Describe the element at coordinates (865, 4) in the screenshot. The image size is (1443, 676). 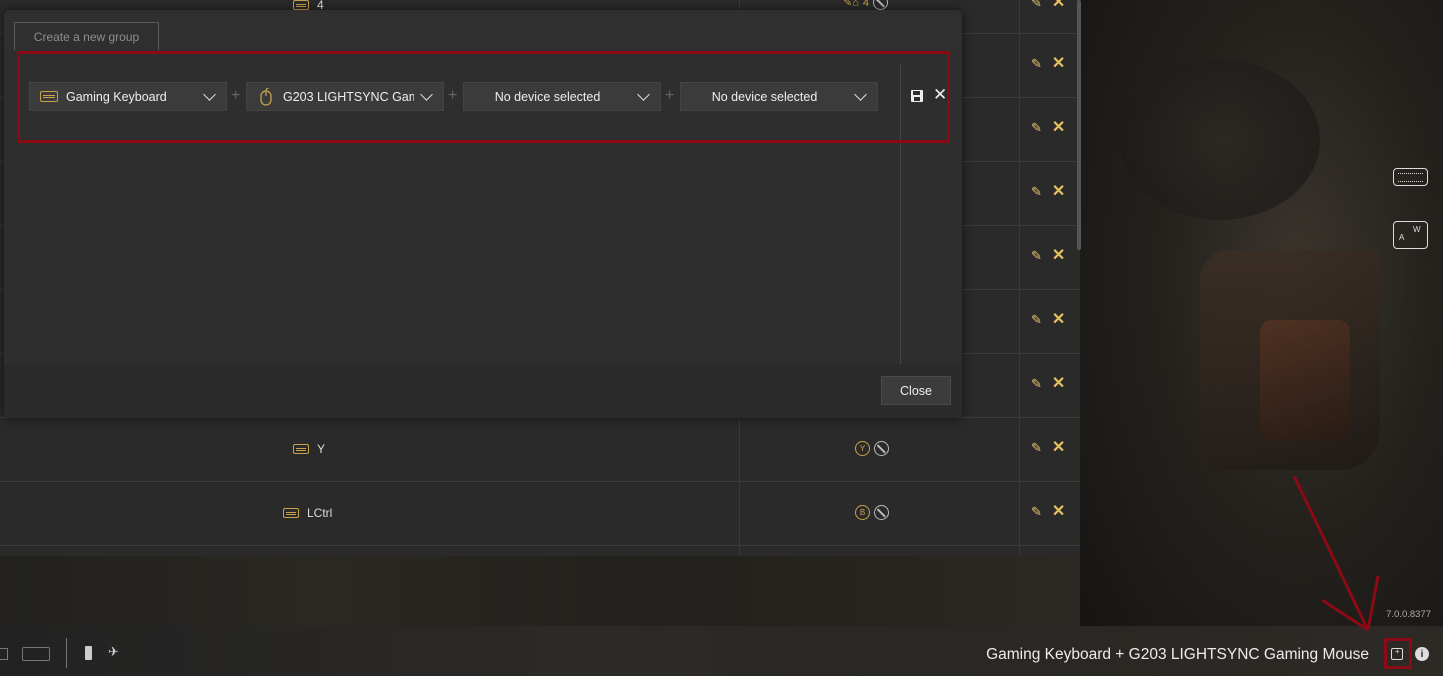
I see `binding-label: 4` at that location.